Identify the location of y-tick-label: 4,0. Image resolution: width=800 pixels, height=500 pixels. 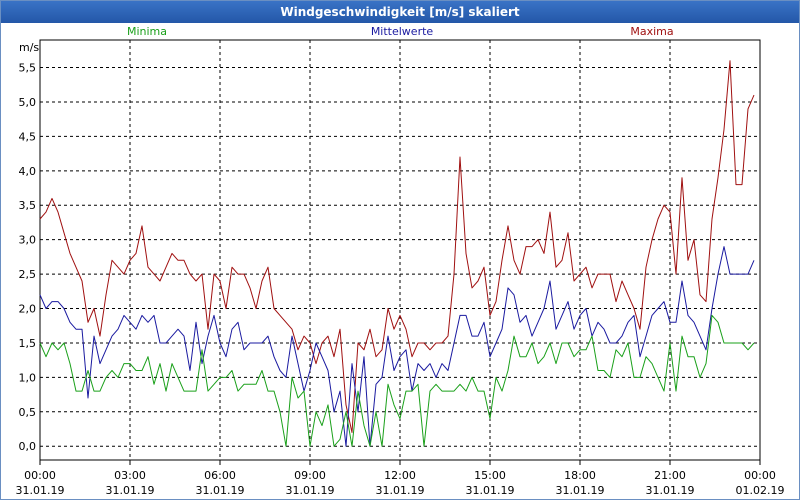
(28, 171).